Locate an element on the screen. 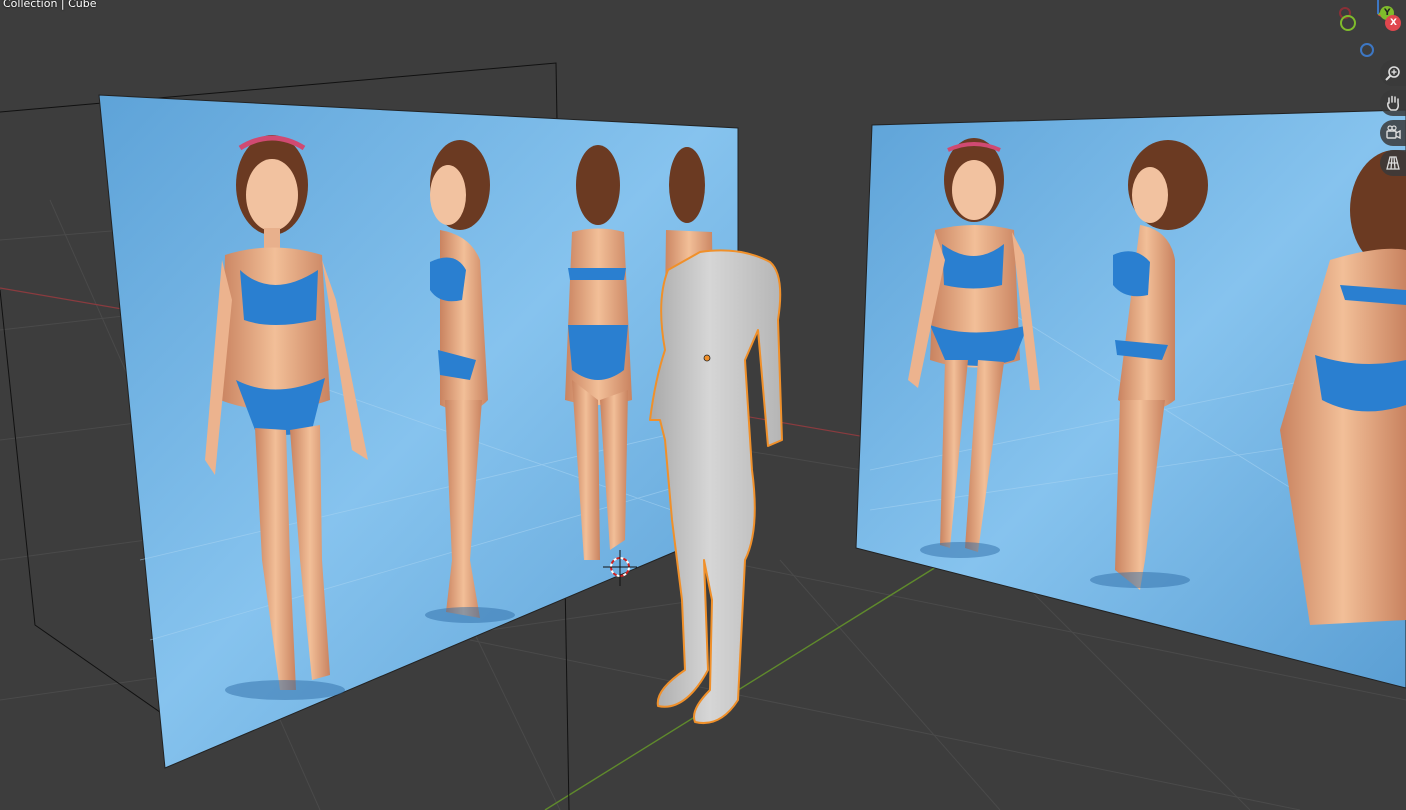 The width and height of the screenshot is (1406, 810). selected-body-mesh is located at coordinates (716, 486).